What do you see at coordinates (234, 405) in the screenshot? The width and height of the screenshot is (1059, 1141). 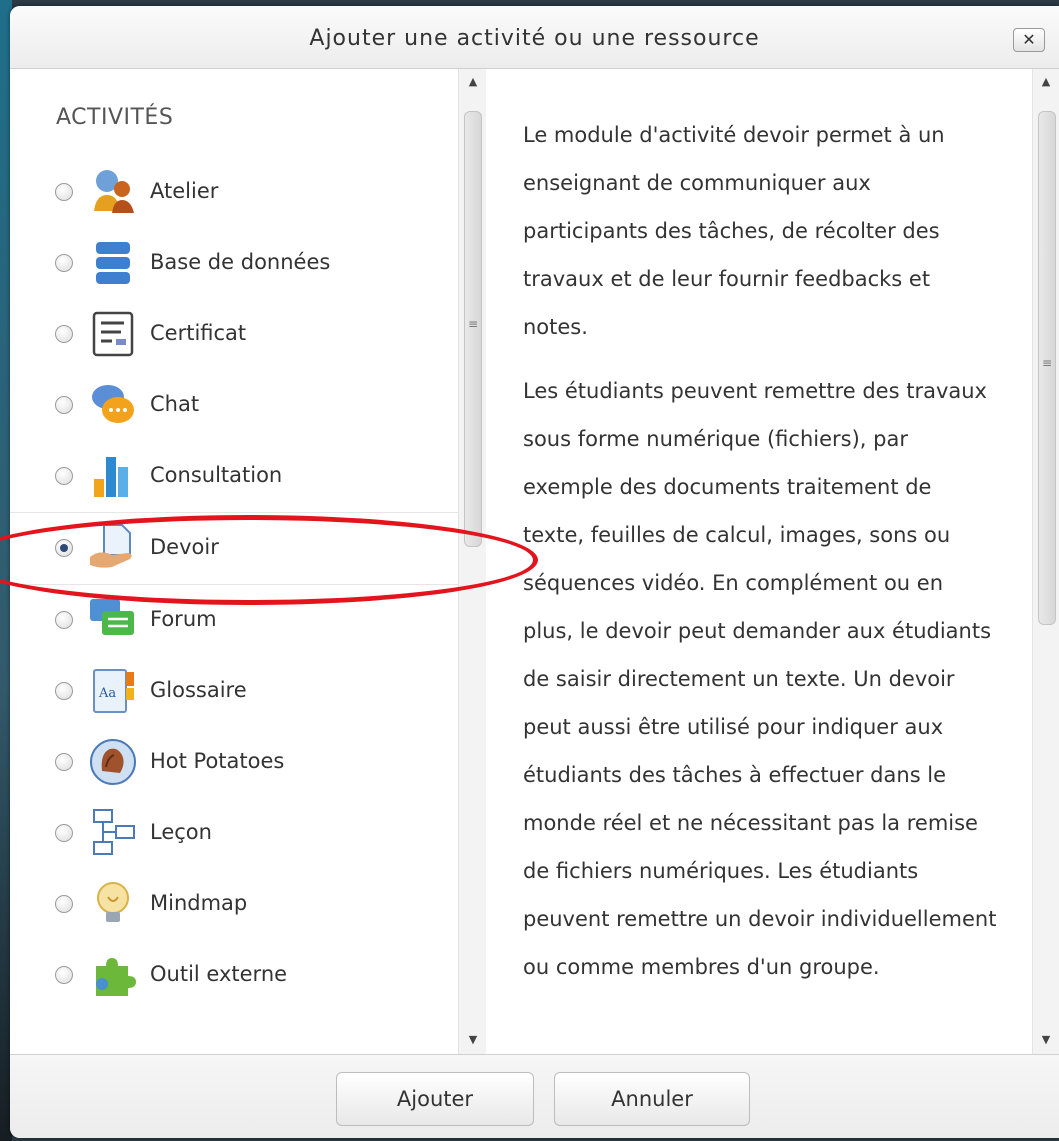 I see `activity-option-chat: Chat` at bounding box center [234, 405].